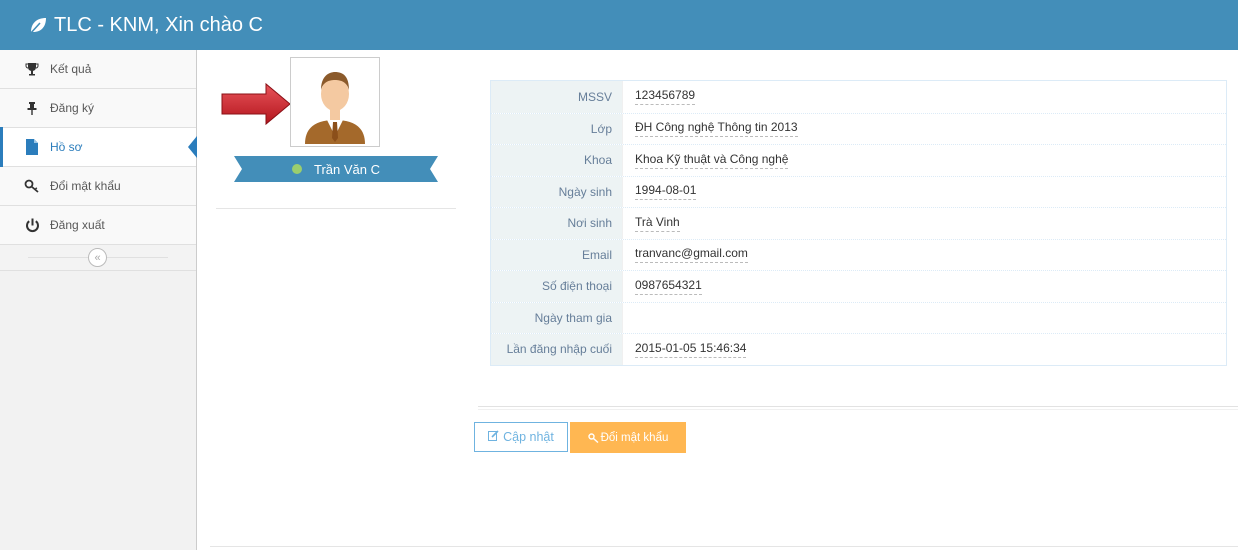 Image resolution: width=1238 pixels, height=550 pixels. I want to click on brand-link: TLC - KNM, Xin chào C, so click(145, 25).